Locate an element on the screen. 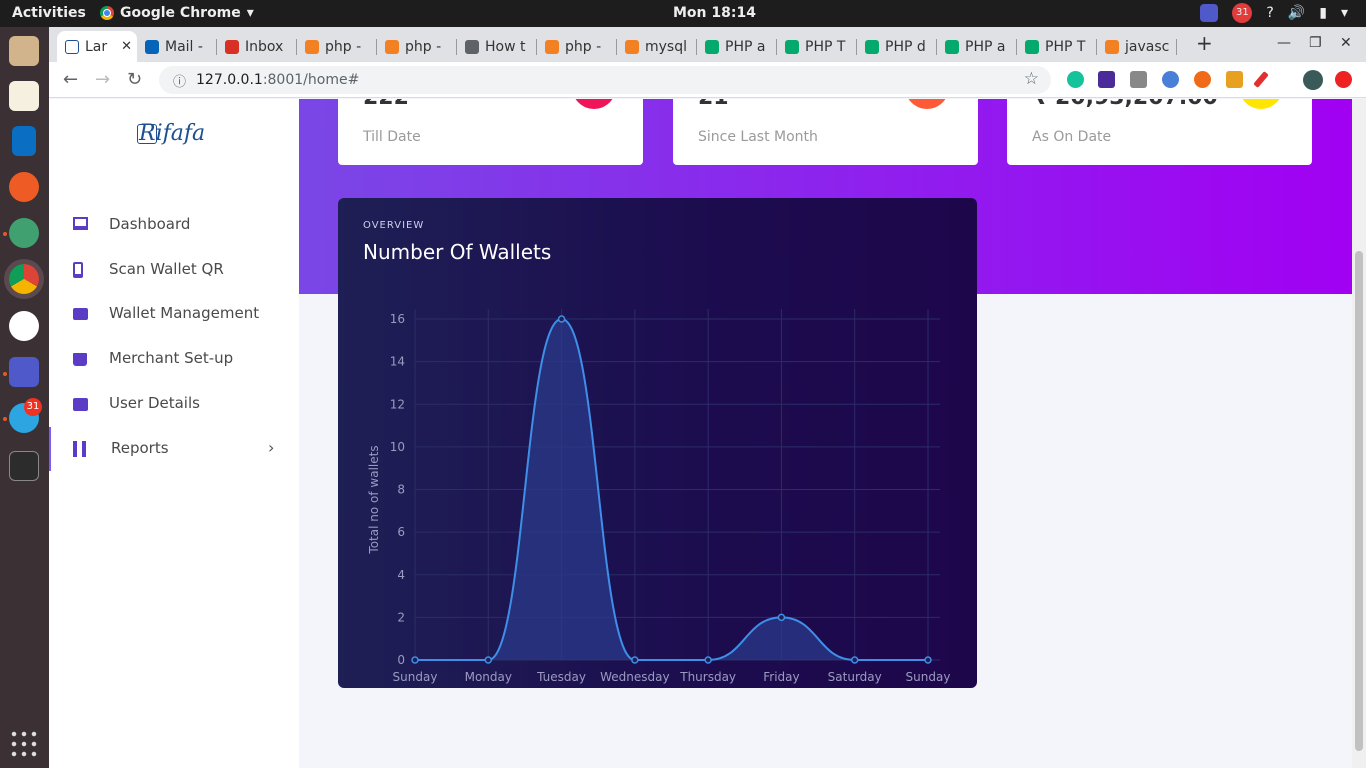  volume-icon: 🔊 is located at coordinates (1296, 13).